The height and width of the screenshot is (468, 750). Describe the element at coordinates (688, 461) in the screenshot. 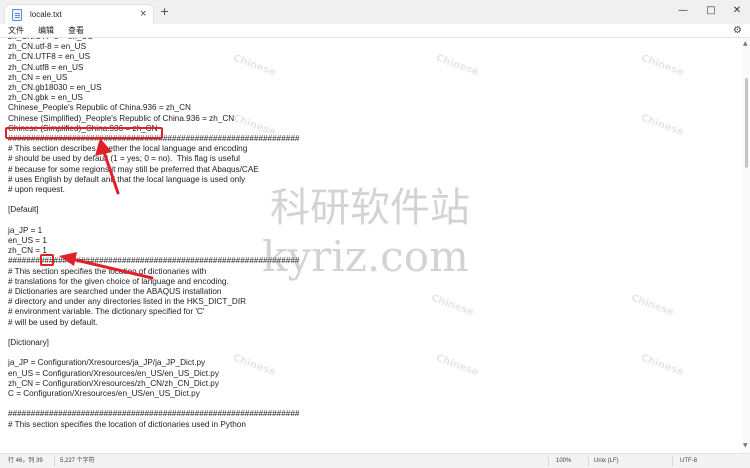

I see `encoding: UTF-8` at that location.